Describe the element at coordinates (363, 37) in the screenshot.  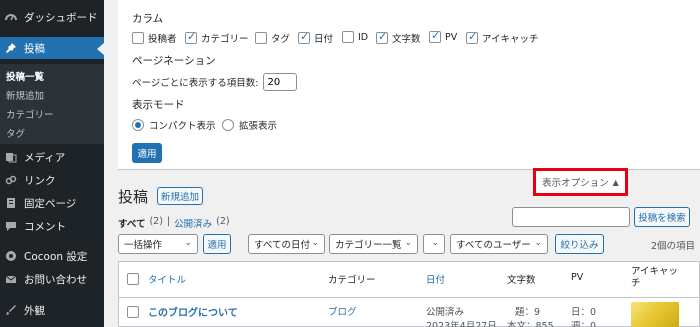
I see `column-label: ID` at that location.